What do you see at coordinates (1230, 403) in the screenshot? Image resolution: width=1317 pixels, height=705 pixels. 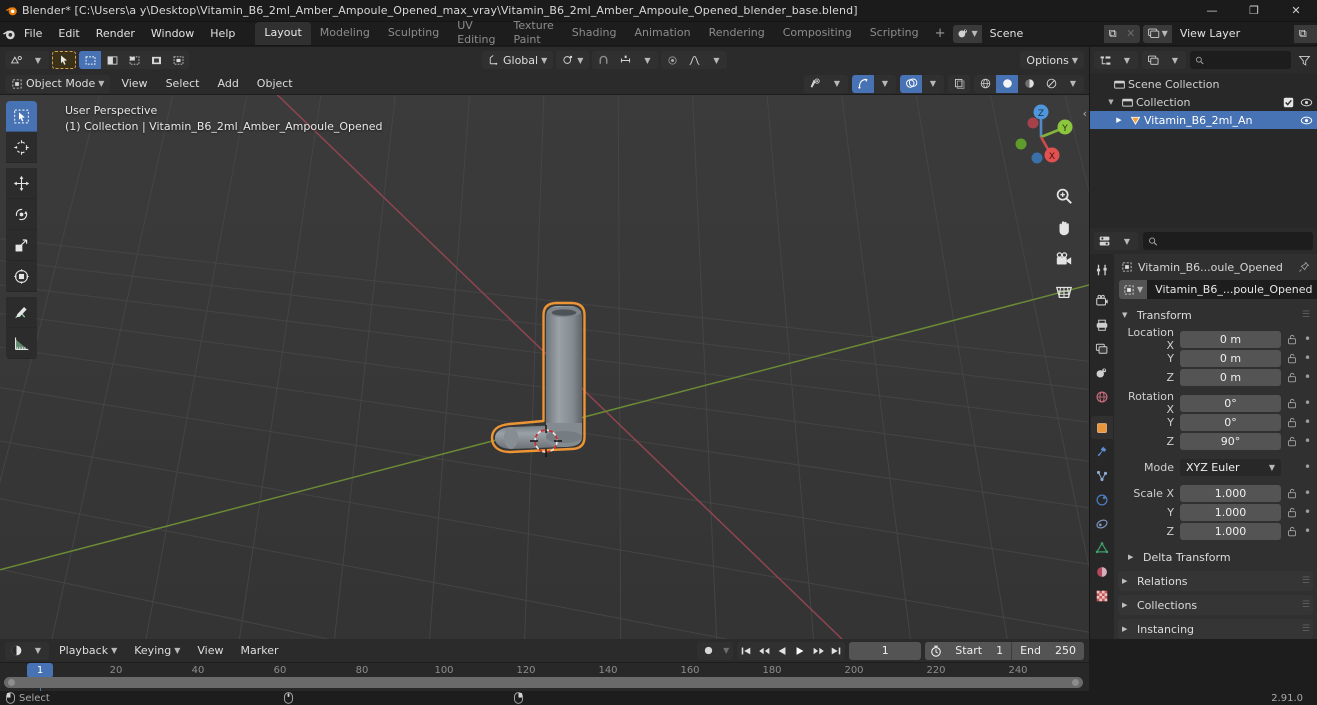 I see `field-value: 0°` at bounding box center [1230, 403].